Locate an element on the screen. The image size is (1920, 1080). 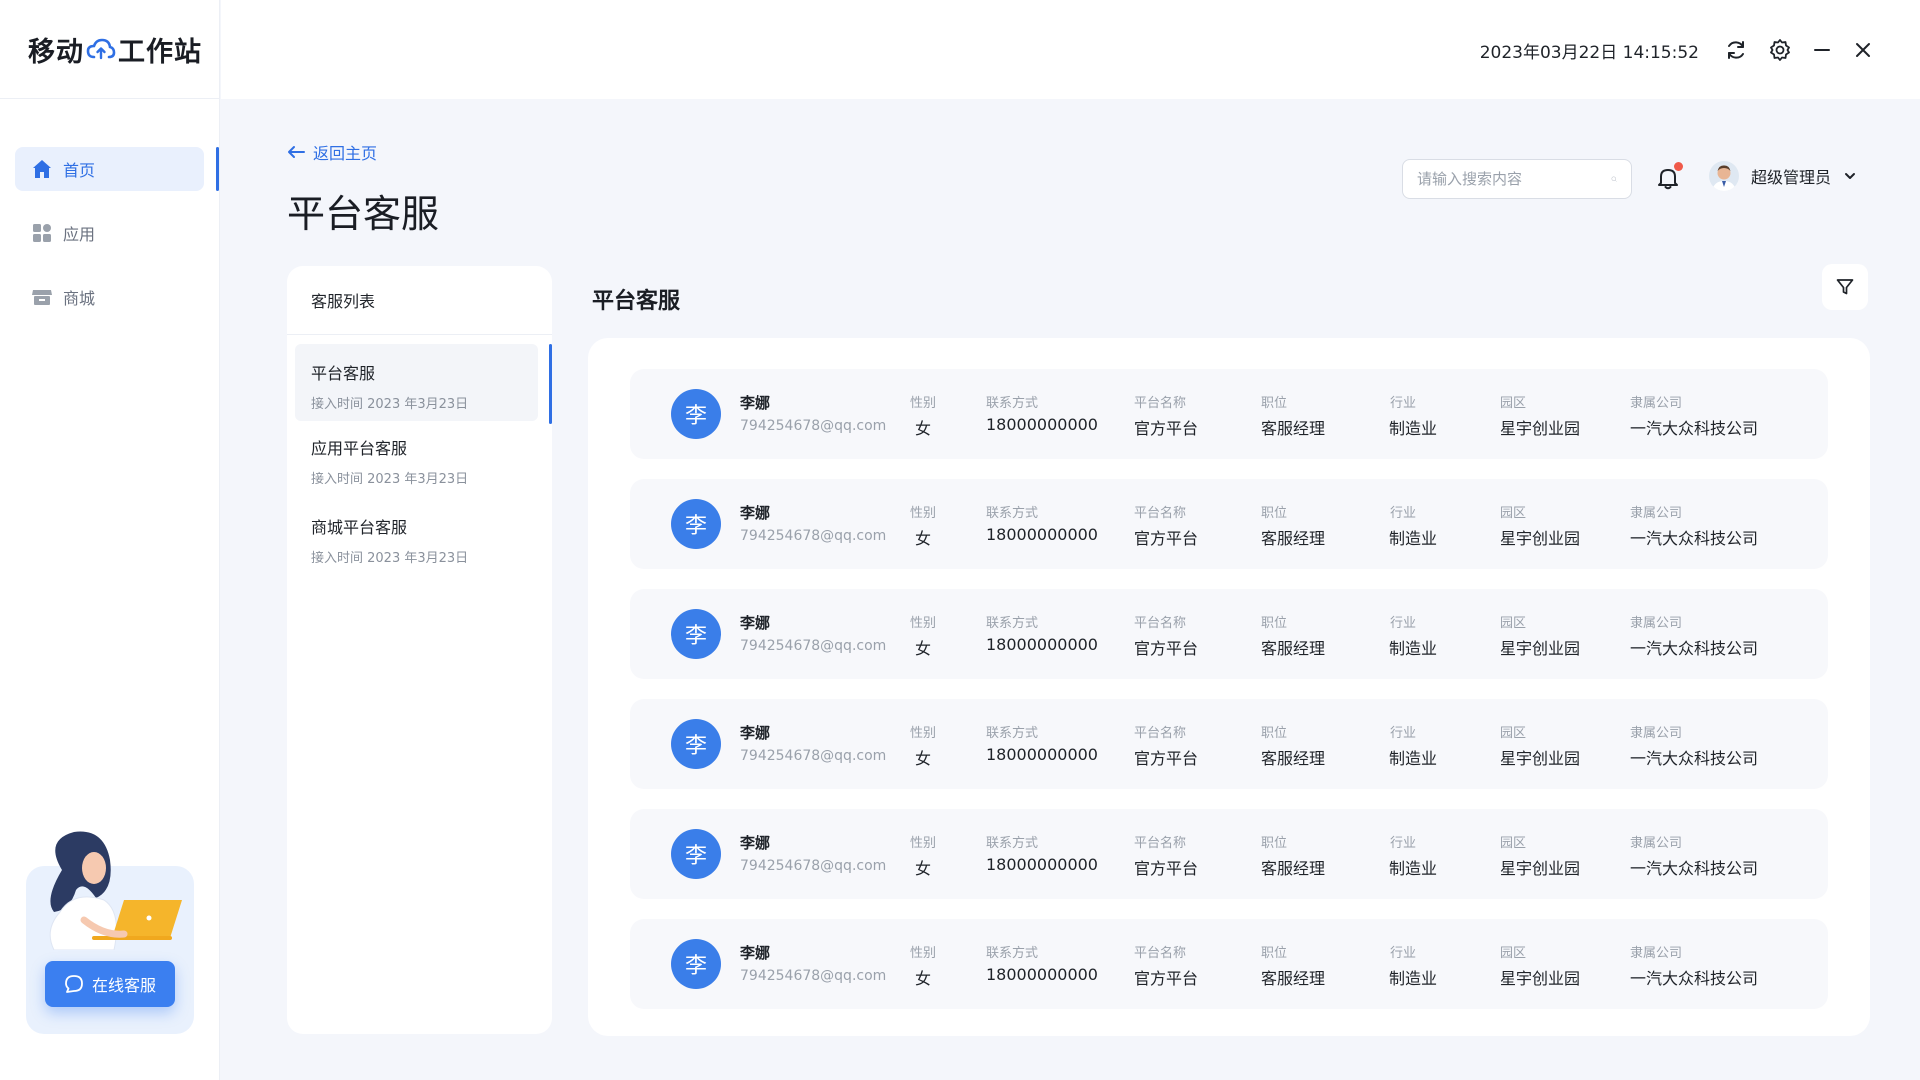
back-home-link: 返回主页 is located at coordinates (332, 152).